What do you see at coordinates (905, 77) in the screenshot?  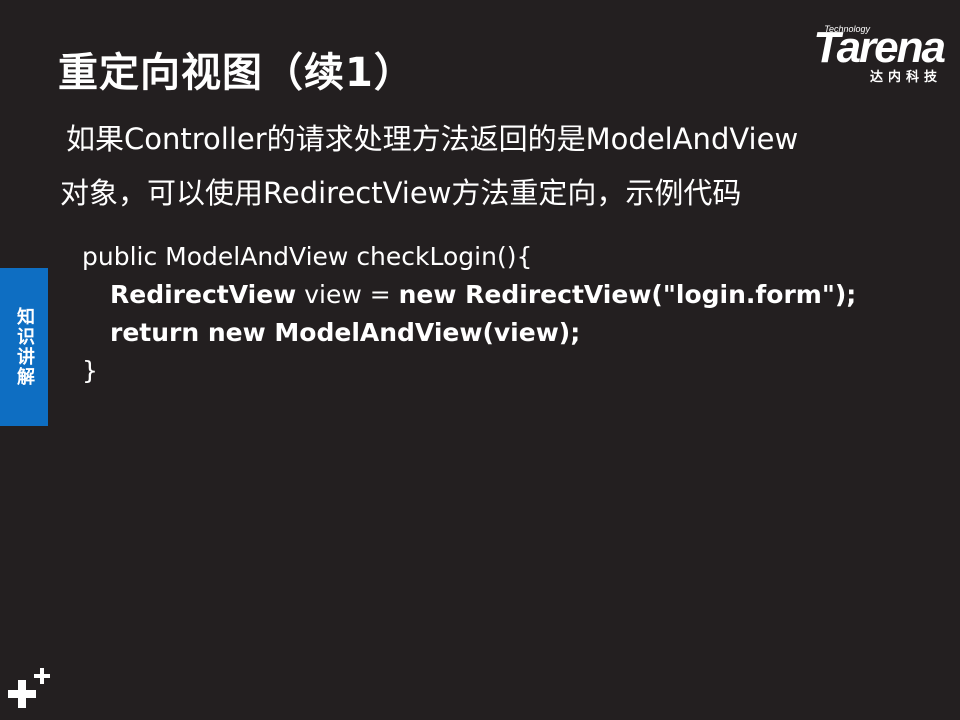 I see `logo-chinese-text: 达内科技` at bounding box center [905, 77].